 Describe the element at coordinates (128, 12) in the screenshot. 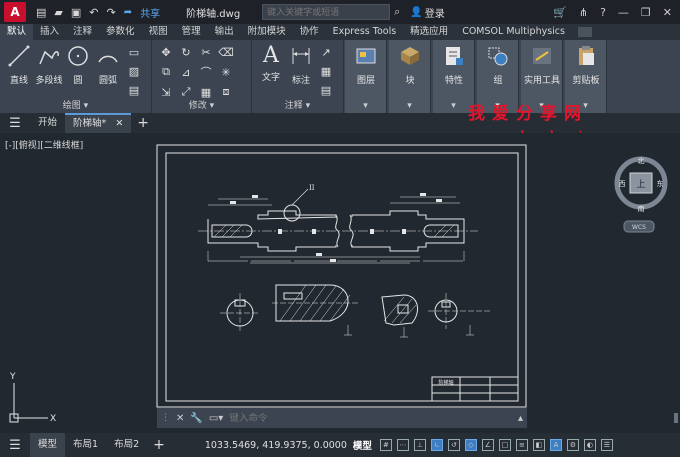

I see `share-icon: ➦` at that location.